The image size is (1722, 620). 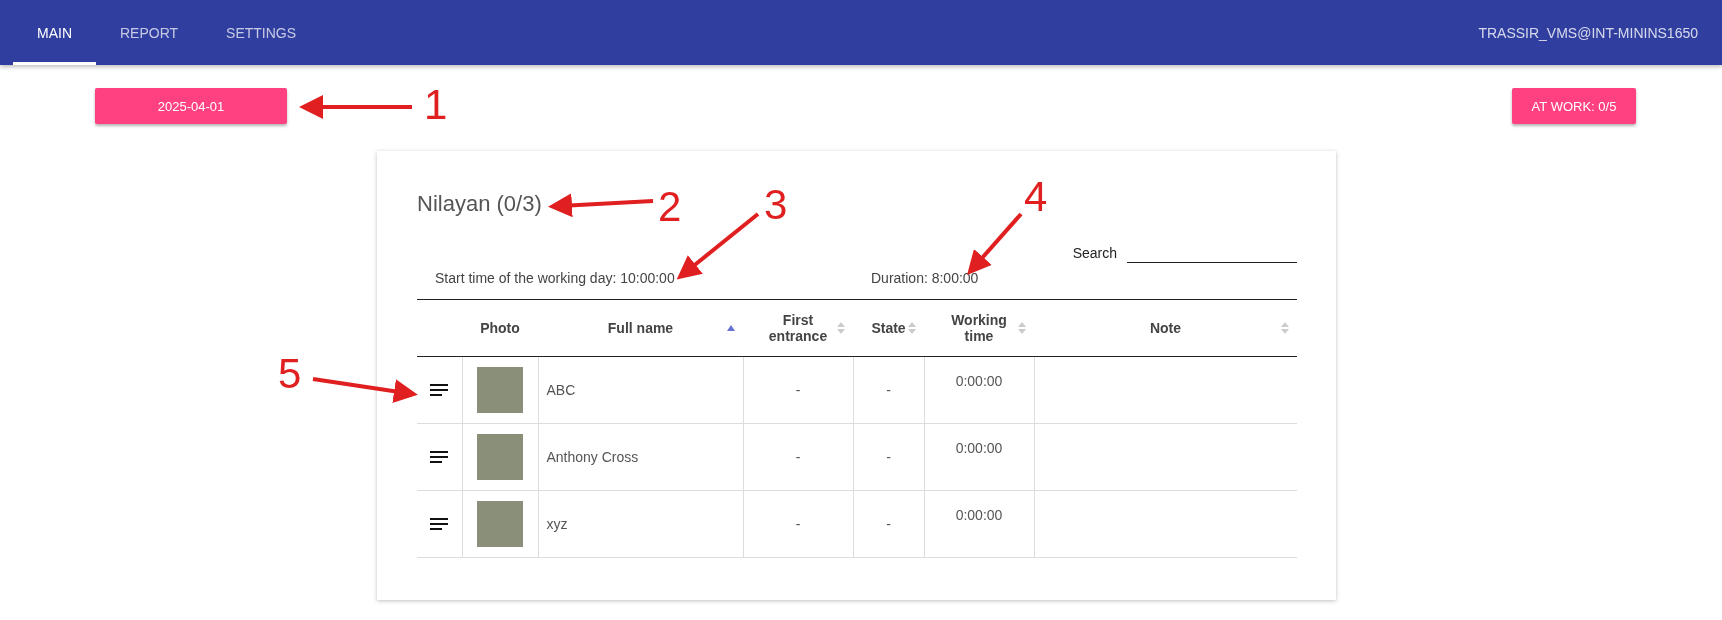 I want to click on nav-tab: REPORT, so click(x=149, y=32).